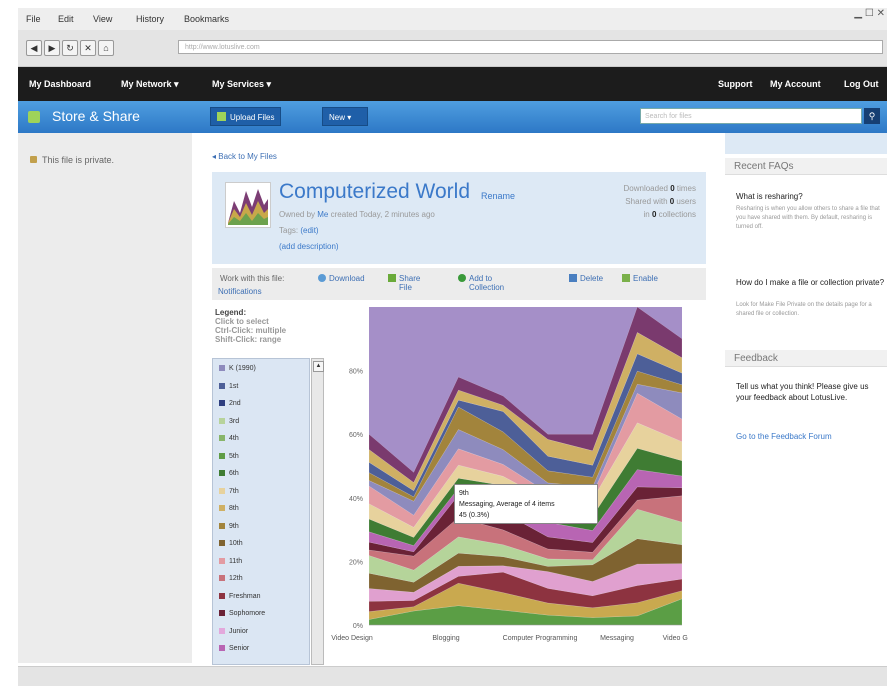  Describe the element at coordinates (358, 626) in the screenshot. I see `y-tick-label: 0%` at that location.